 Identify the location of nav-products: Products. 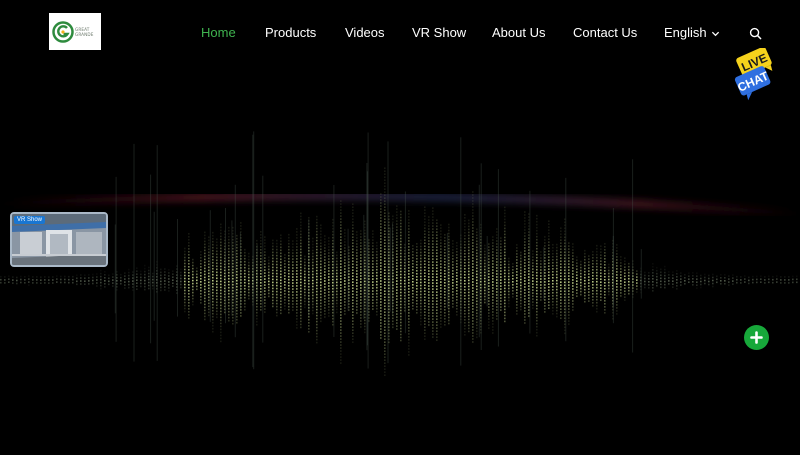
(290, 33).